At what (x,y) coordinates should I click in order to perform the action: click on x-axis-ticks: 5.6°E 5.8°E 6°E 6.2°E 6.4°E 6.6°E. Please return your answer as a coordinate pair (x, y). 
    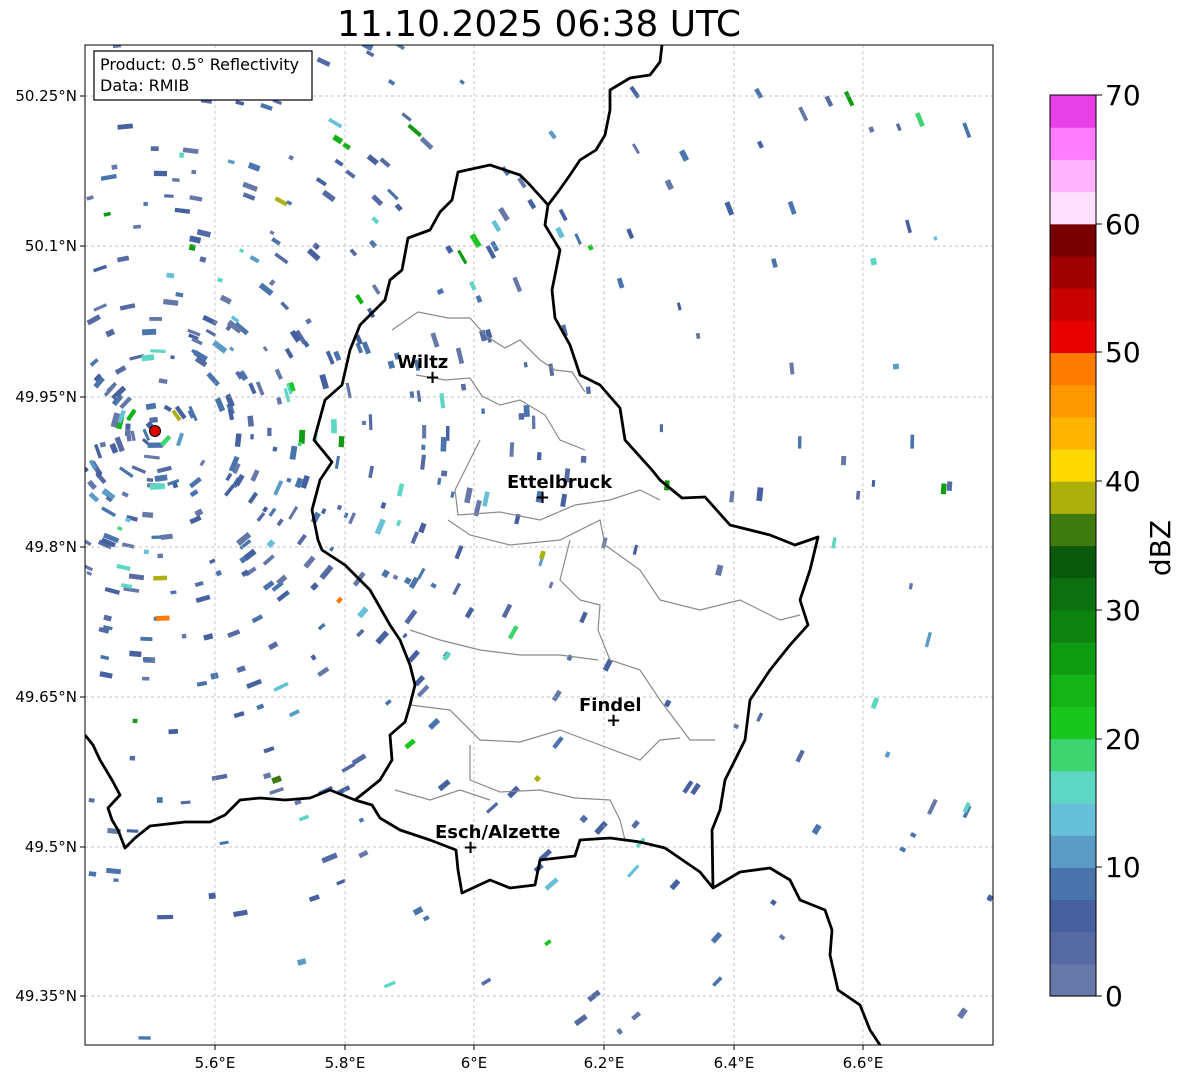
    Looking at the image, I should click on (539, 1058).